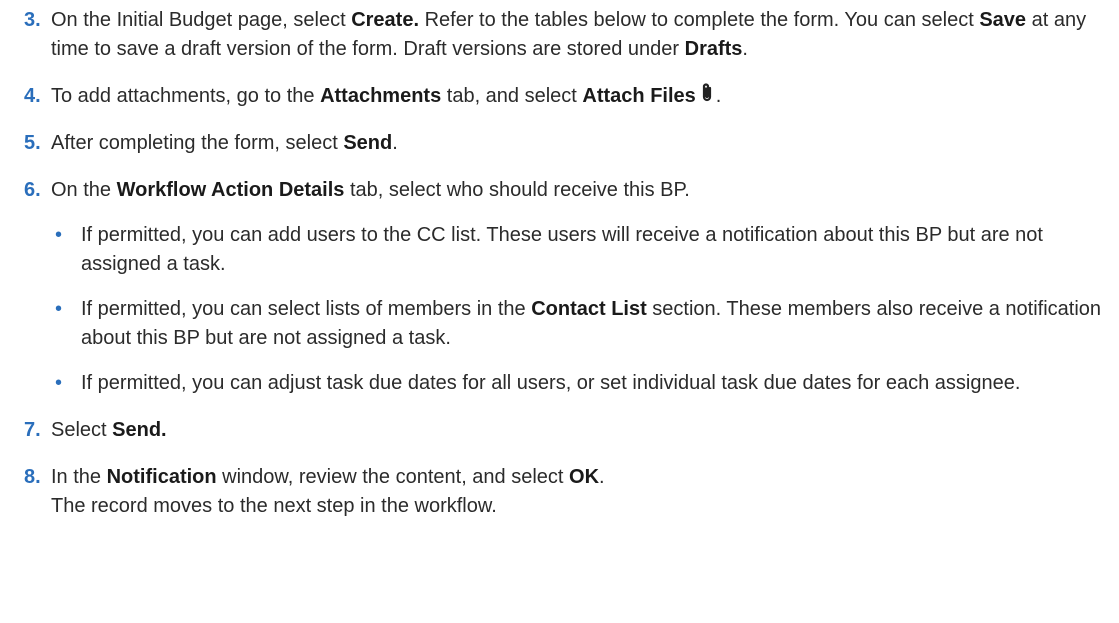 This screenshot has height=623, width=1119. What do you see at coordinates (381, 96) in the screenshot?
I see `ui-term: Attachments` at bounding box center [381, 96].